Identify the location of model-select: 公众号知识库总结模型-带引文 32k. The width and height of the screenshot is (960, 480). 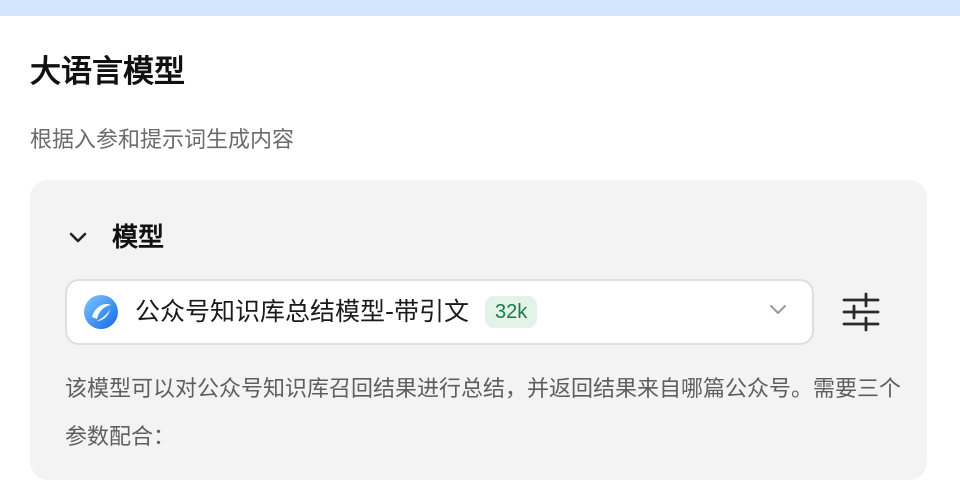
(439, 312).